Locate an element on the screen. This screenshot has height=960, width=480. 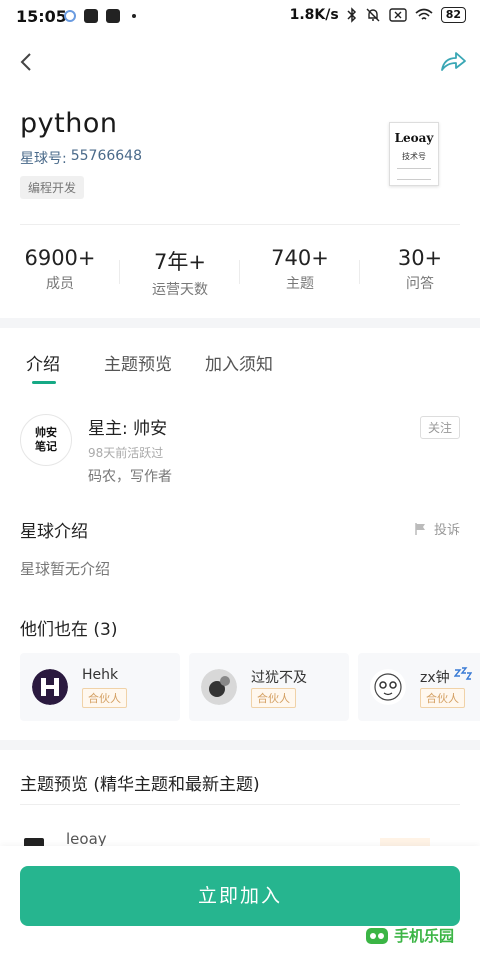
stat-days: 7年+ 运营天数 is located at coordinates (180, 274).